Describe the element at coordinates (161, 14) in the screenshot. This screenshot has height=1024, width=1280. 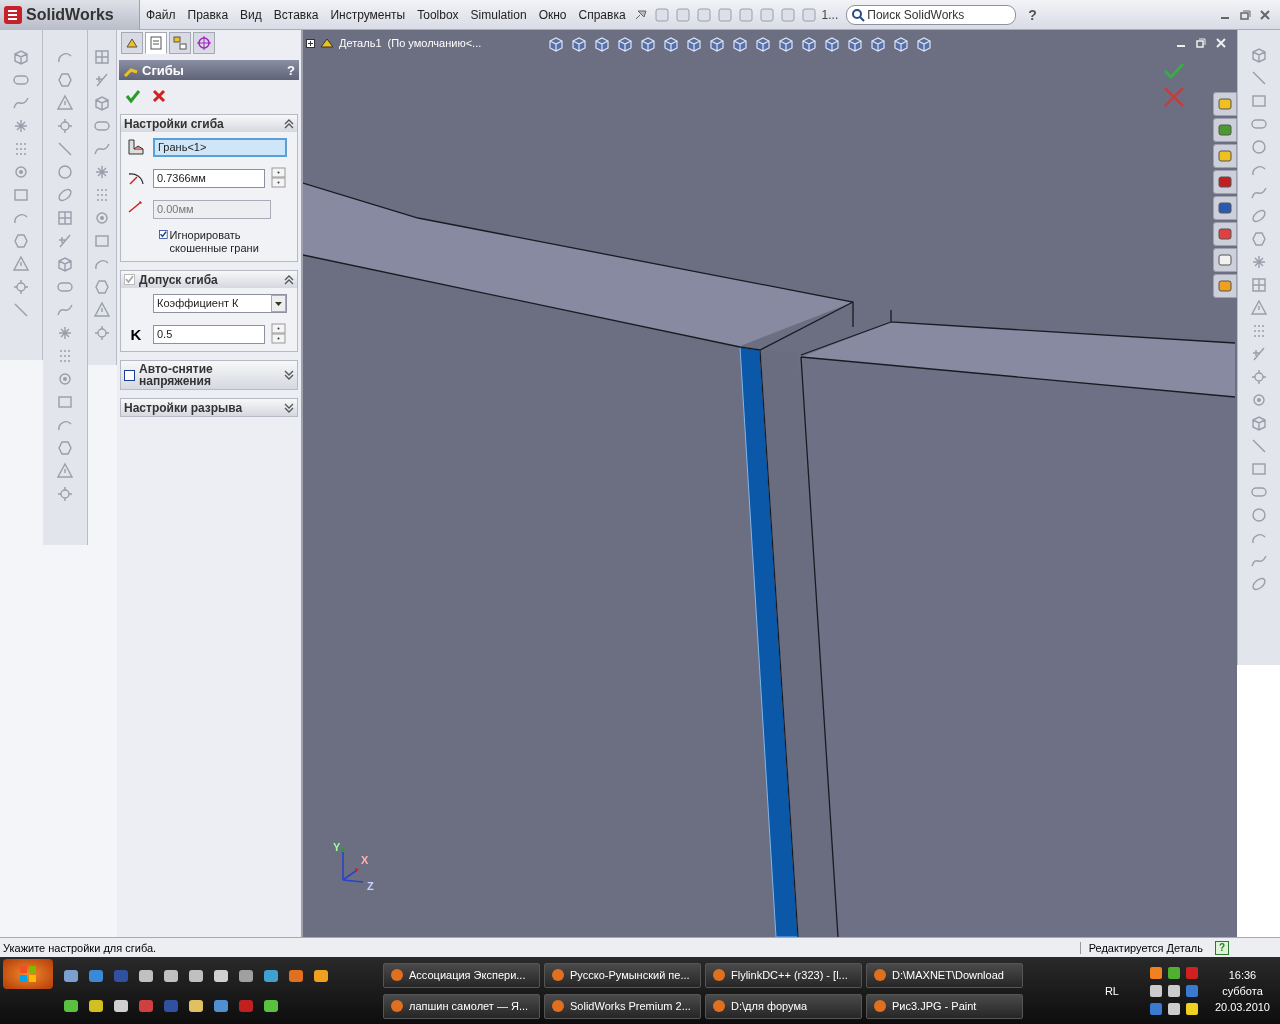
I see `menu-item: Файл` at that location.